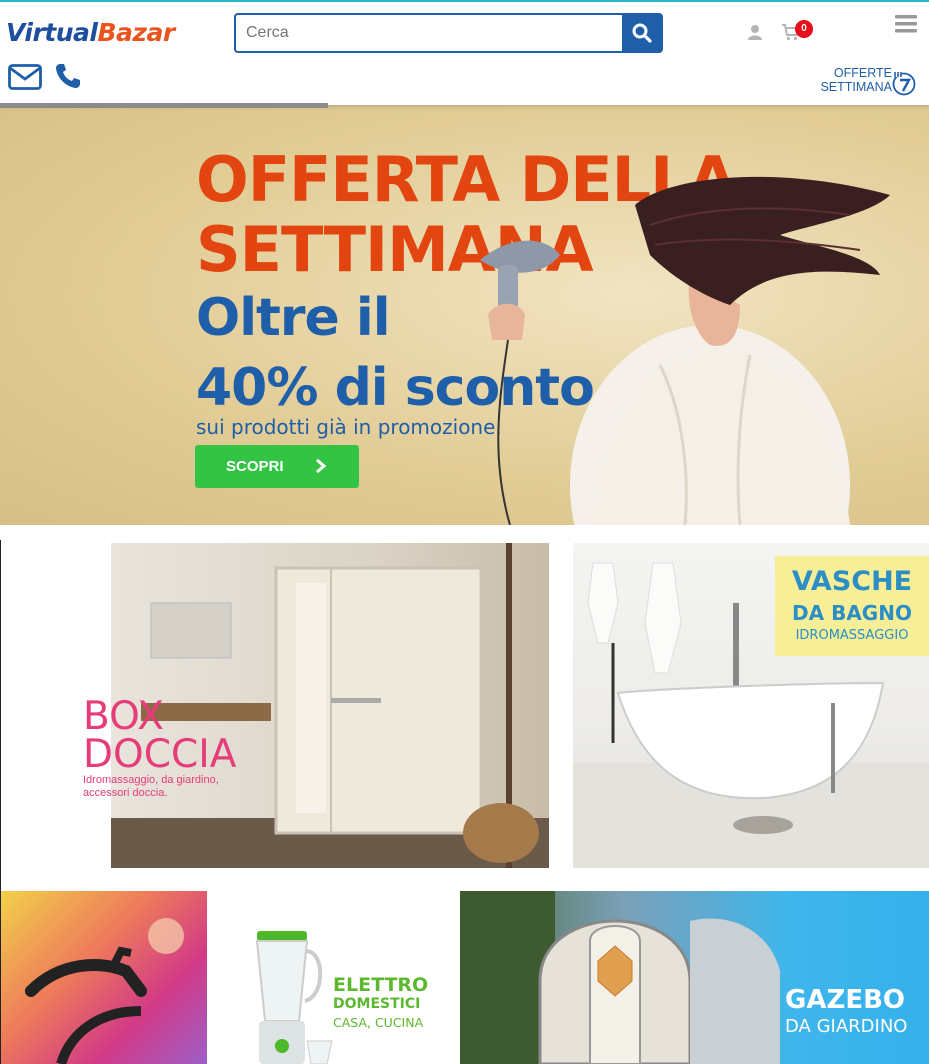  What do you see at coordinates (845, 1000) in the screenshot?
I see `gazebo-title: GAZEBO` at bounding box center [845, 1000].